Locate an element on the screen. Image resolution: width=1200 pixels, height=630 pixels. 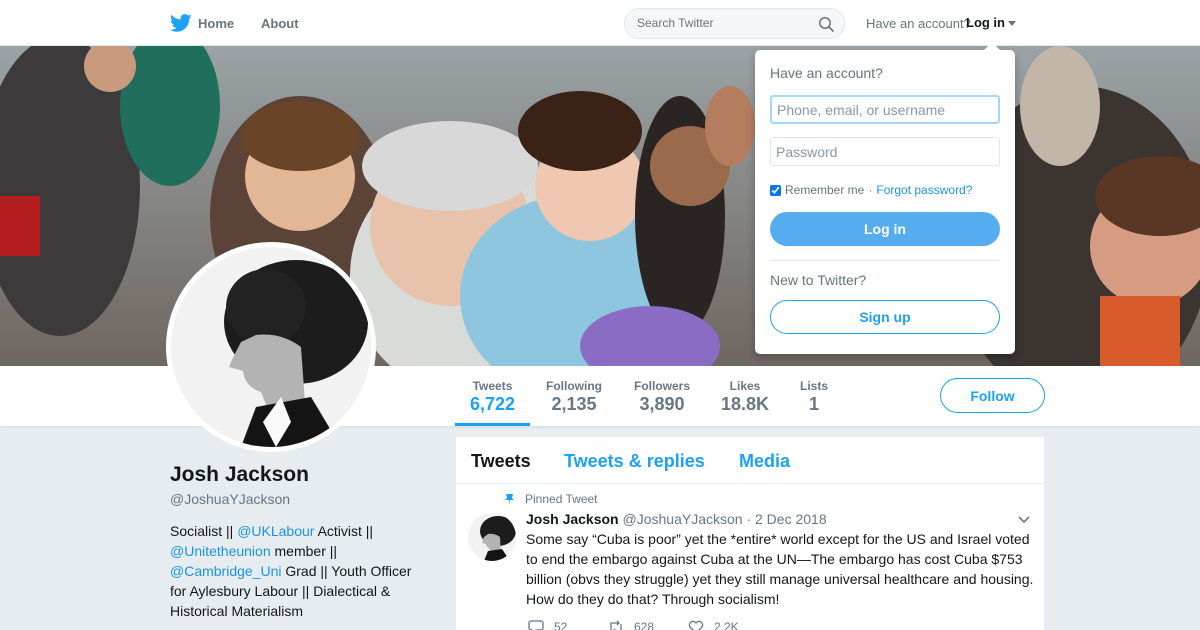
nav-home-link: Home is located at coordinates (202, 23).